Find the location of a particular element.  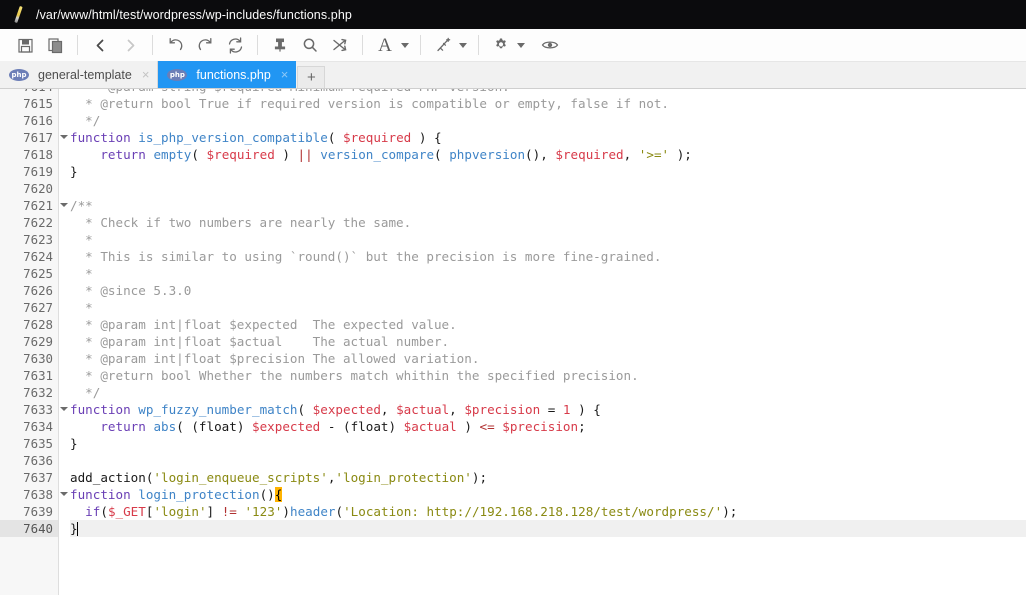

new-tab-button: + is located at coordinates (311, 77).